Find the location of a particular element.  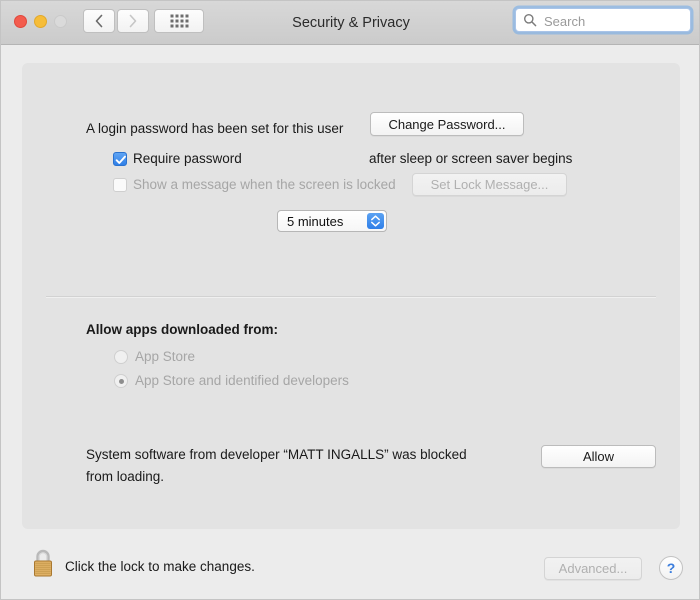

search-icon is located at coordinates (530, 22).